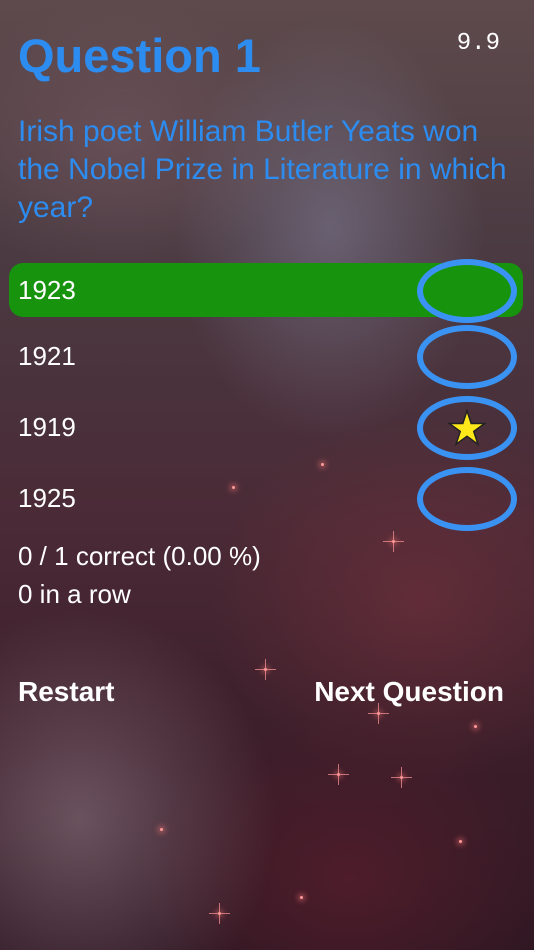 Image resolution: width=534 pixels, height=950 pixels. I want to click on countdown-timer: 9.9, so click(478, 43).